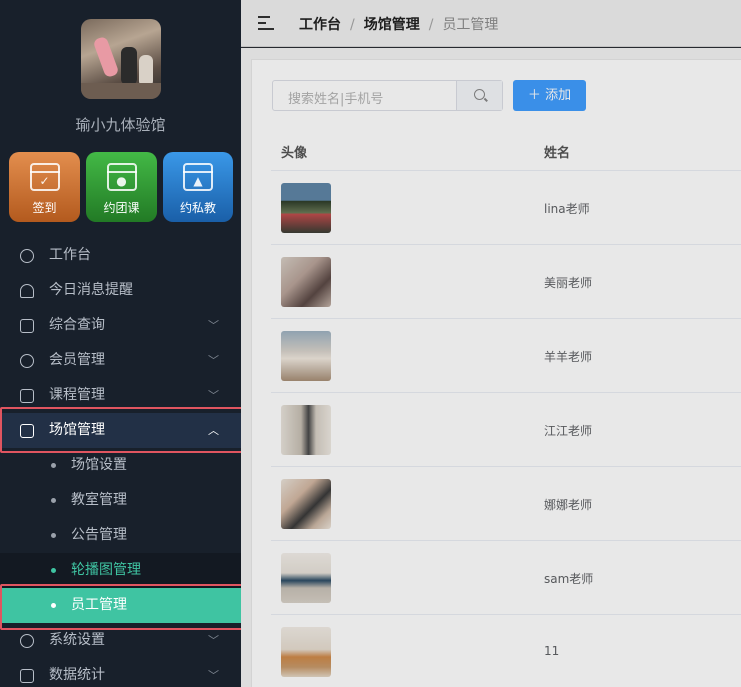 This screenshot has width=741, height=687. What do you see at coordinates (294, 153) in the screenshot?
I see `column-header-avatar: 头像` at bounding box center [294, 153].